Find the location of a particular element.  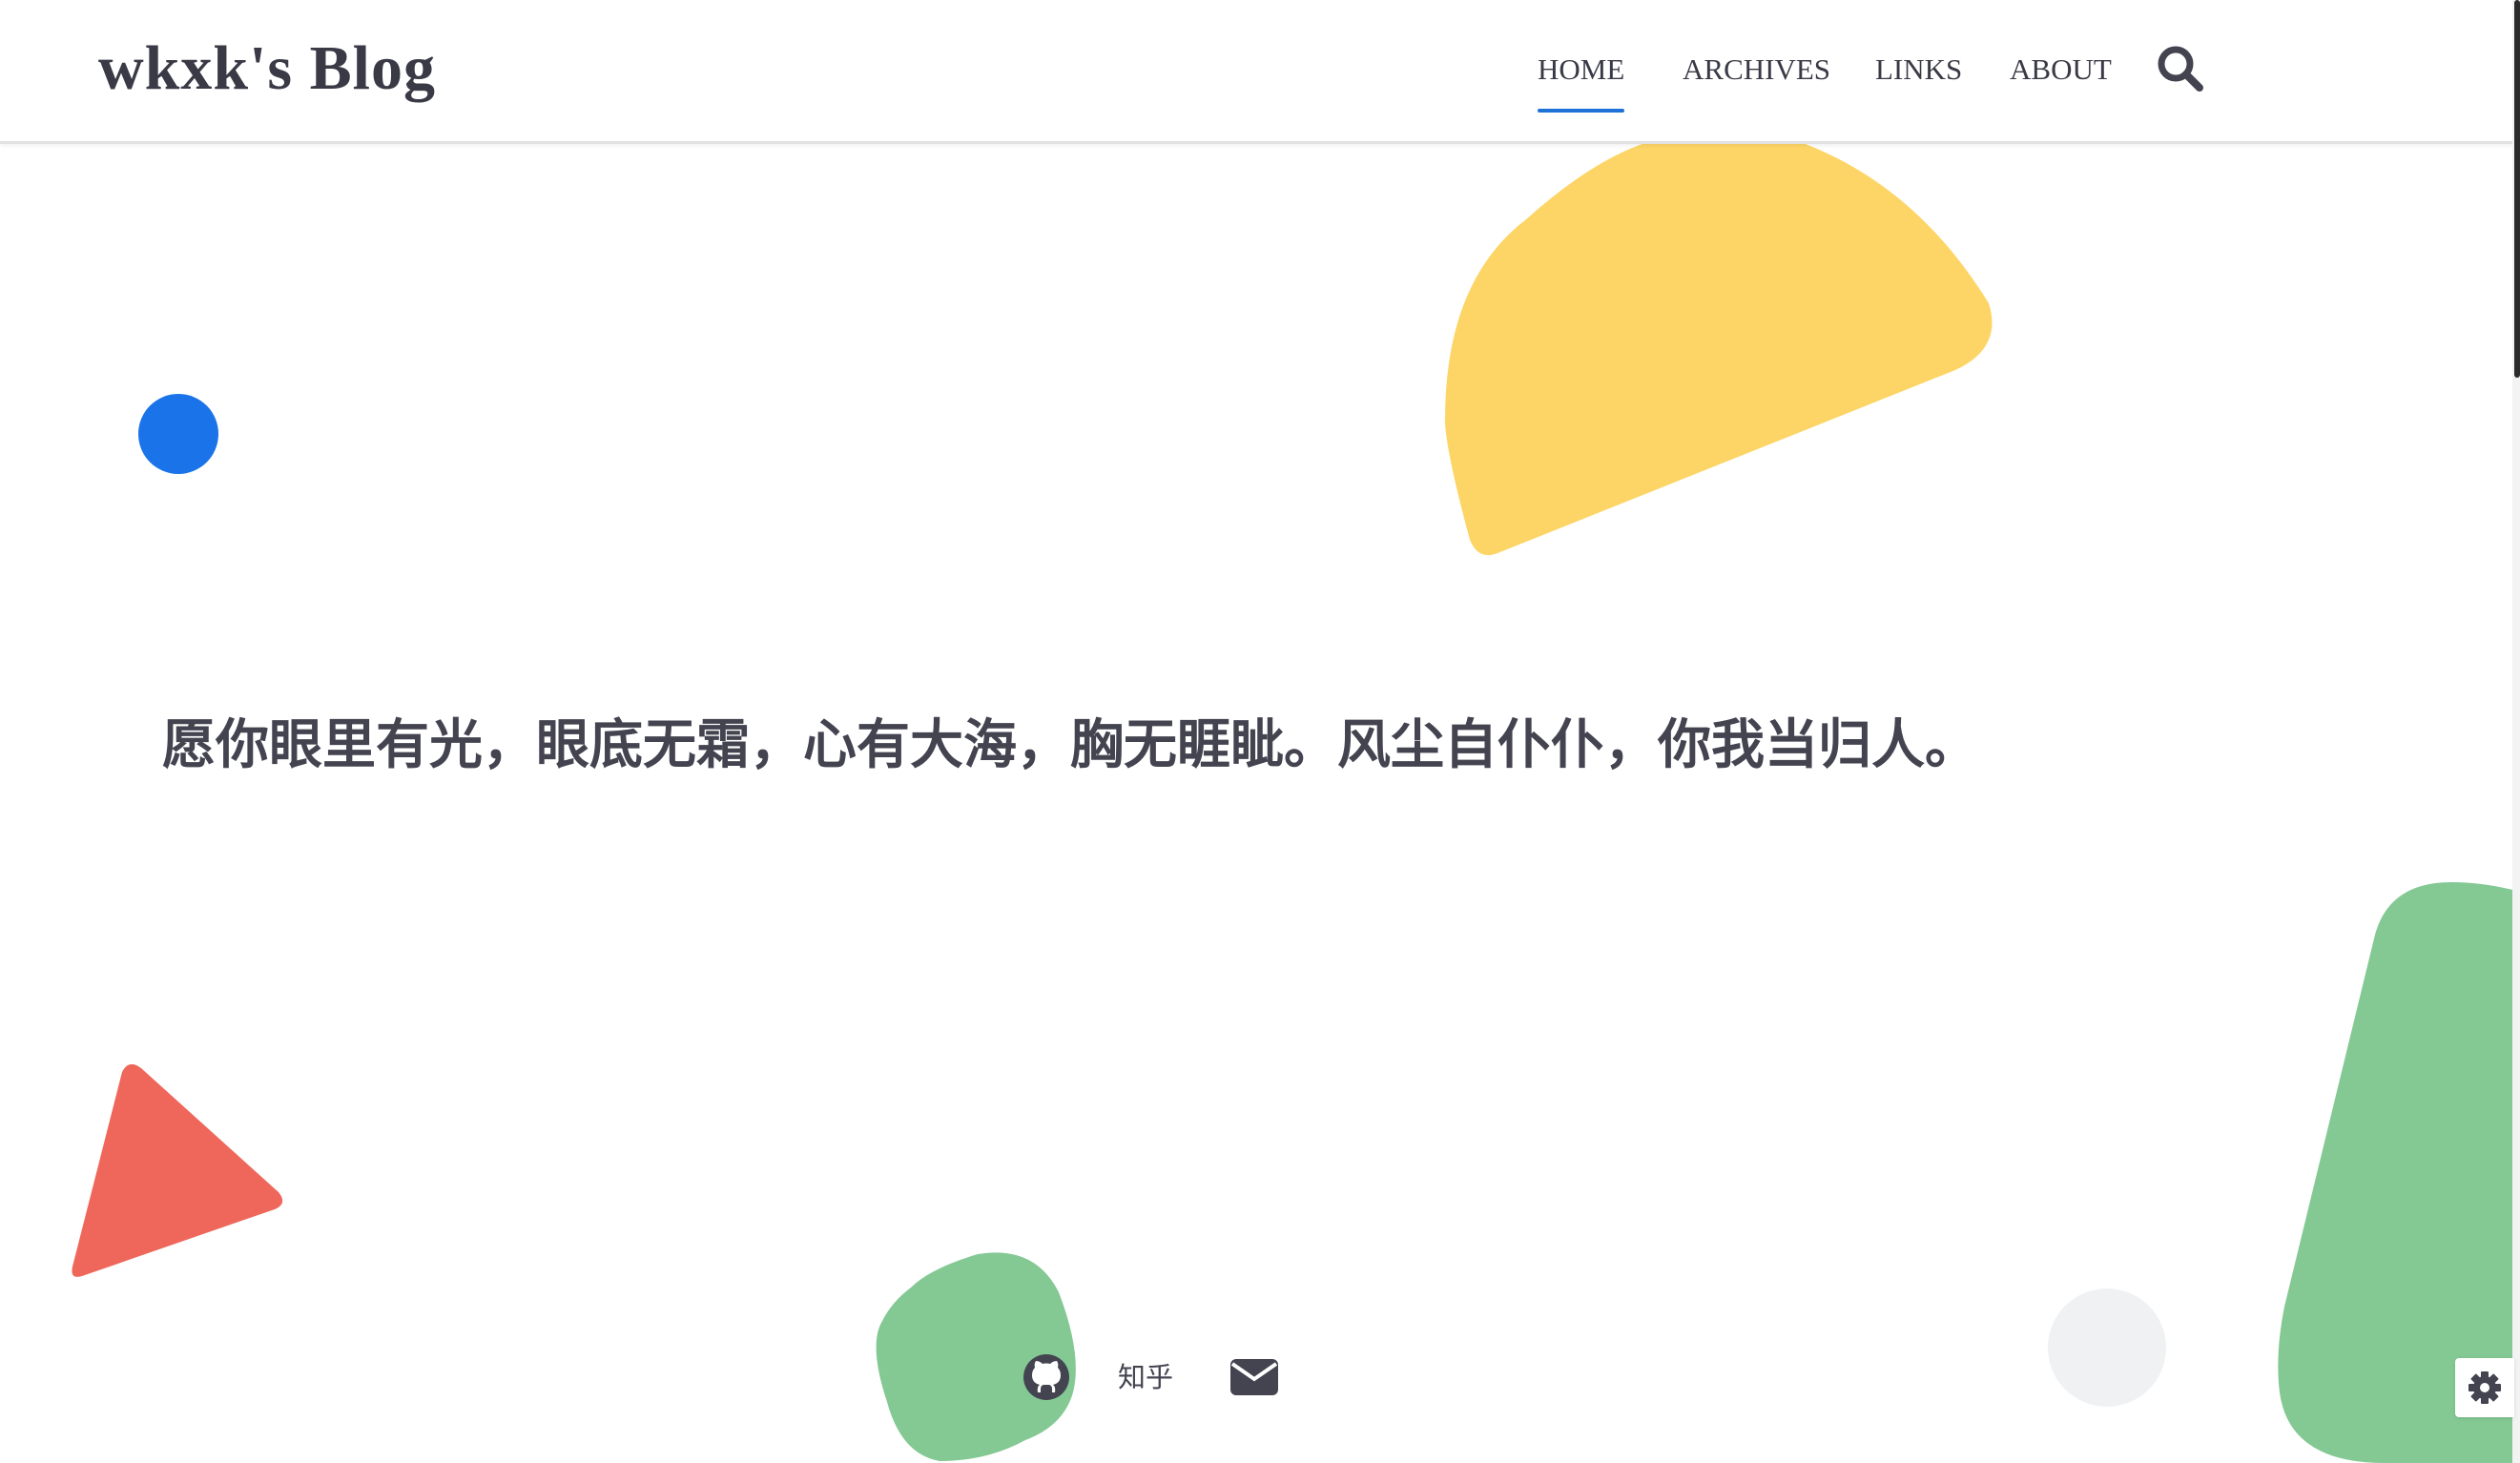

yellow-semicircle-decoration is located at coordinates (1719, 345).